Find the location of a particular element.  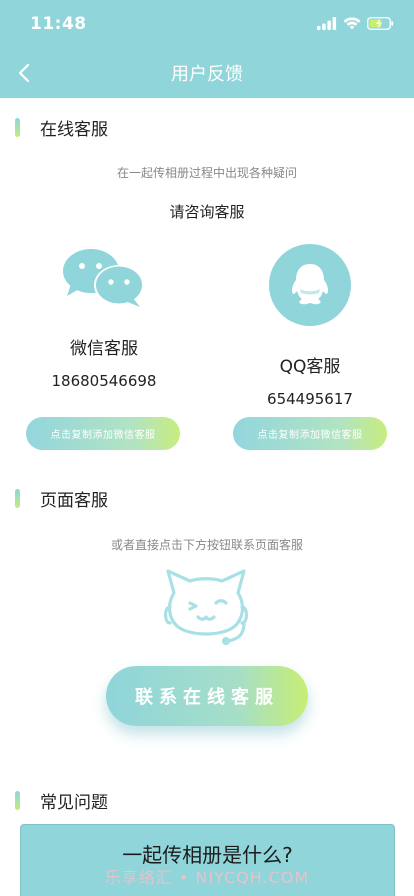

online-hint: 在一起传相册过程中出现各种疑问 is located at coordinates (206, 173).